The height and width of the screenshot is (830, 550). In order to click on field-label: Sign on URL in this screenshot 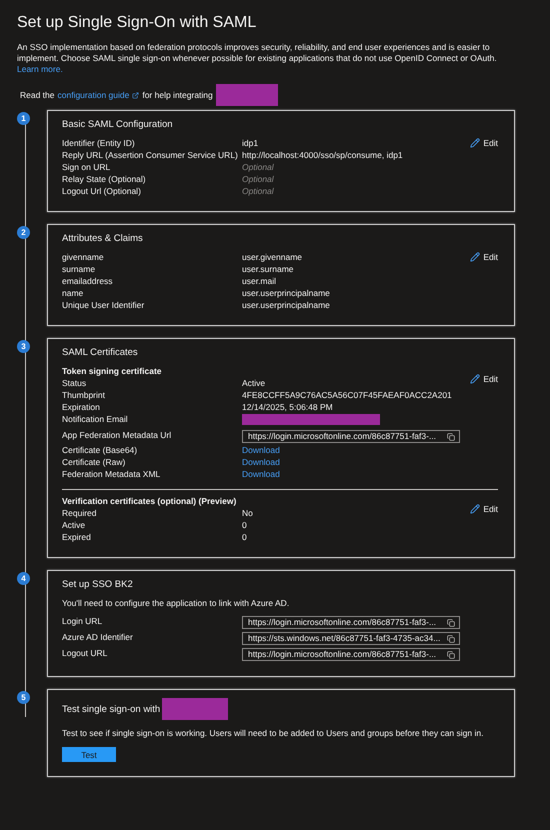, I will do `click(87, 167)`.